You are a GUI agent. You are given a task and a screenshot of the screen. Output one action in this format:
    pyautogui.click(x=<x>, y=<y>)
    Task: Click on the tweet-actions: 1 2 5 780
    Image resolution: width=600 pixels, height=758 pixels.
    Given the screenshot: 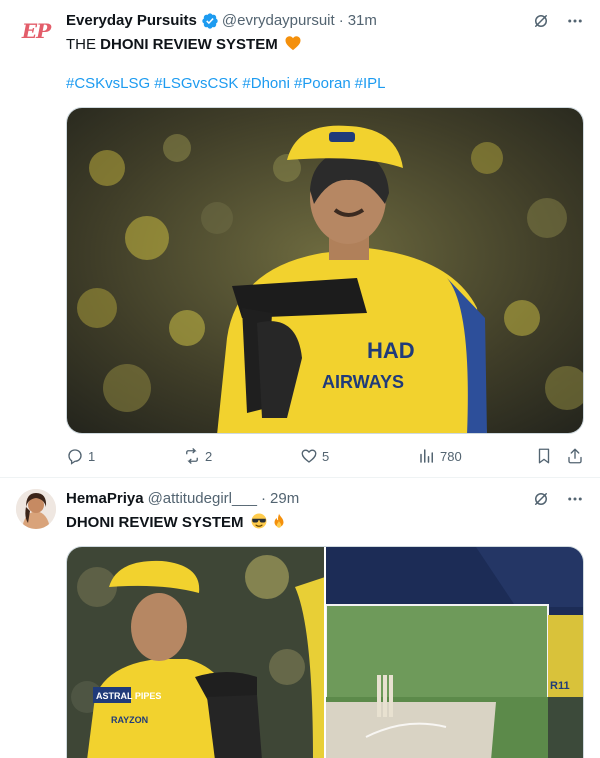 What is the action you would take?
    pyautogui.click(x=325, y=456)
    